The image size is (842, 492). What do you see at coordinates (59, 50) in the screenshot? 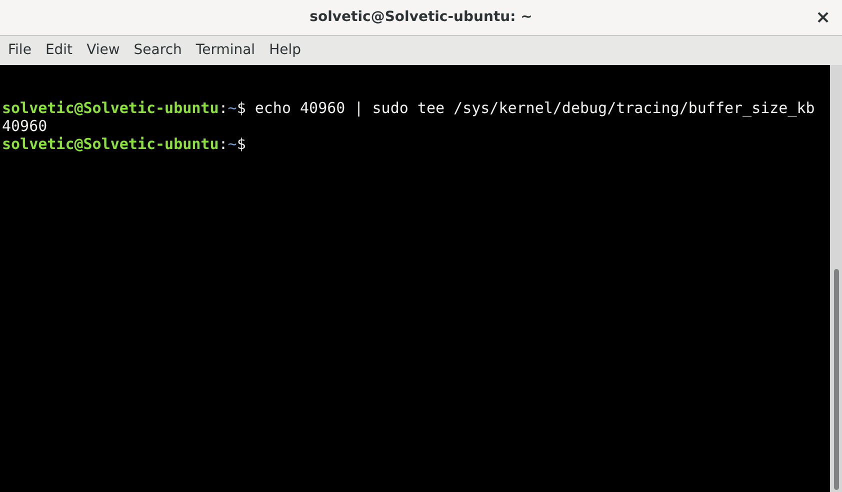
I see `menu-item: Edit` at bounding box center [59, 50].